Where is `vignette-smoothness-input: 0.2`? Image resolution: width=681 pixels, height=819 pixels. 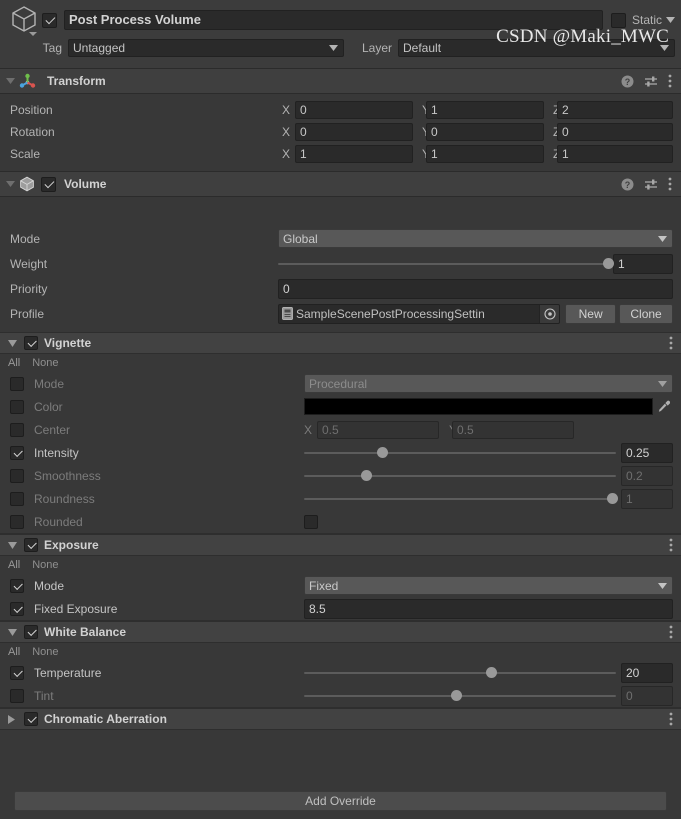 vignette-smoothness-input: 0.2 is located at coordinates (647, 475).